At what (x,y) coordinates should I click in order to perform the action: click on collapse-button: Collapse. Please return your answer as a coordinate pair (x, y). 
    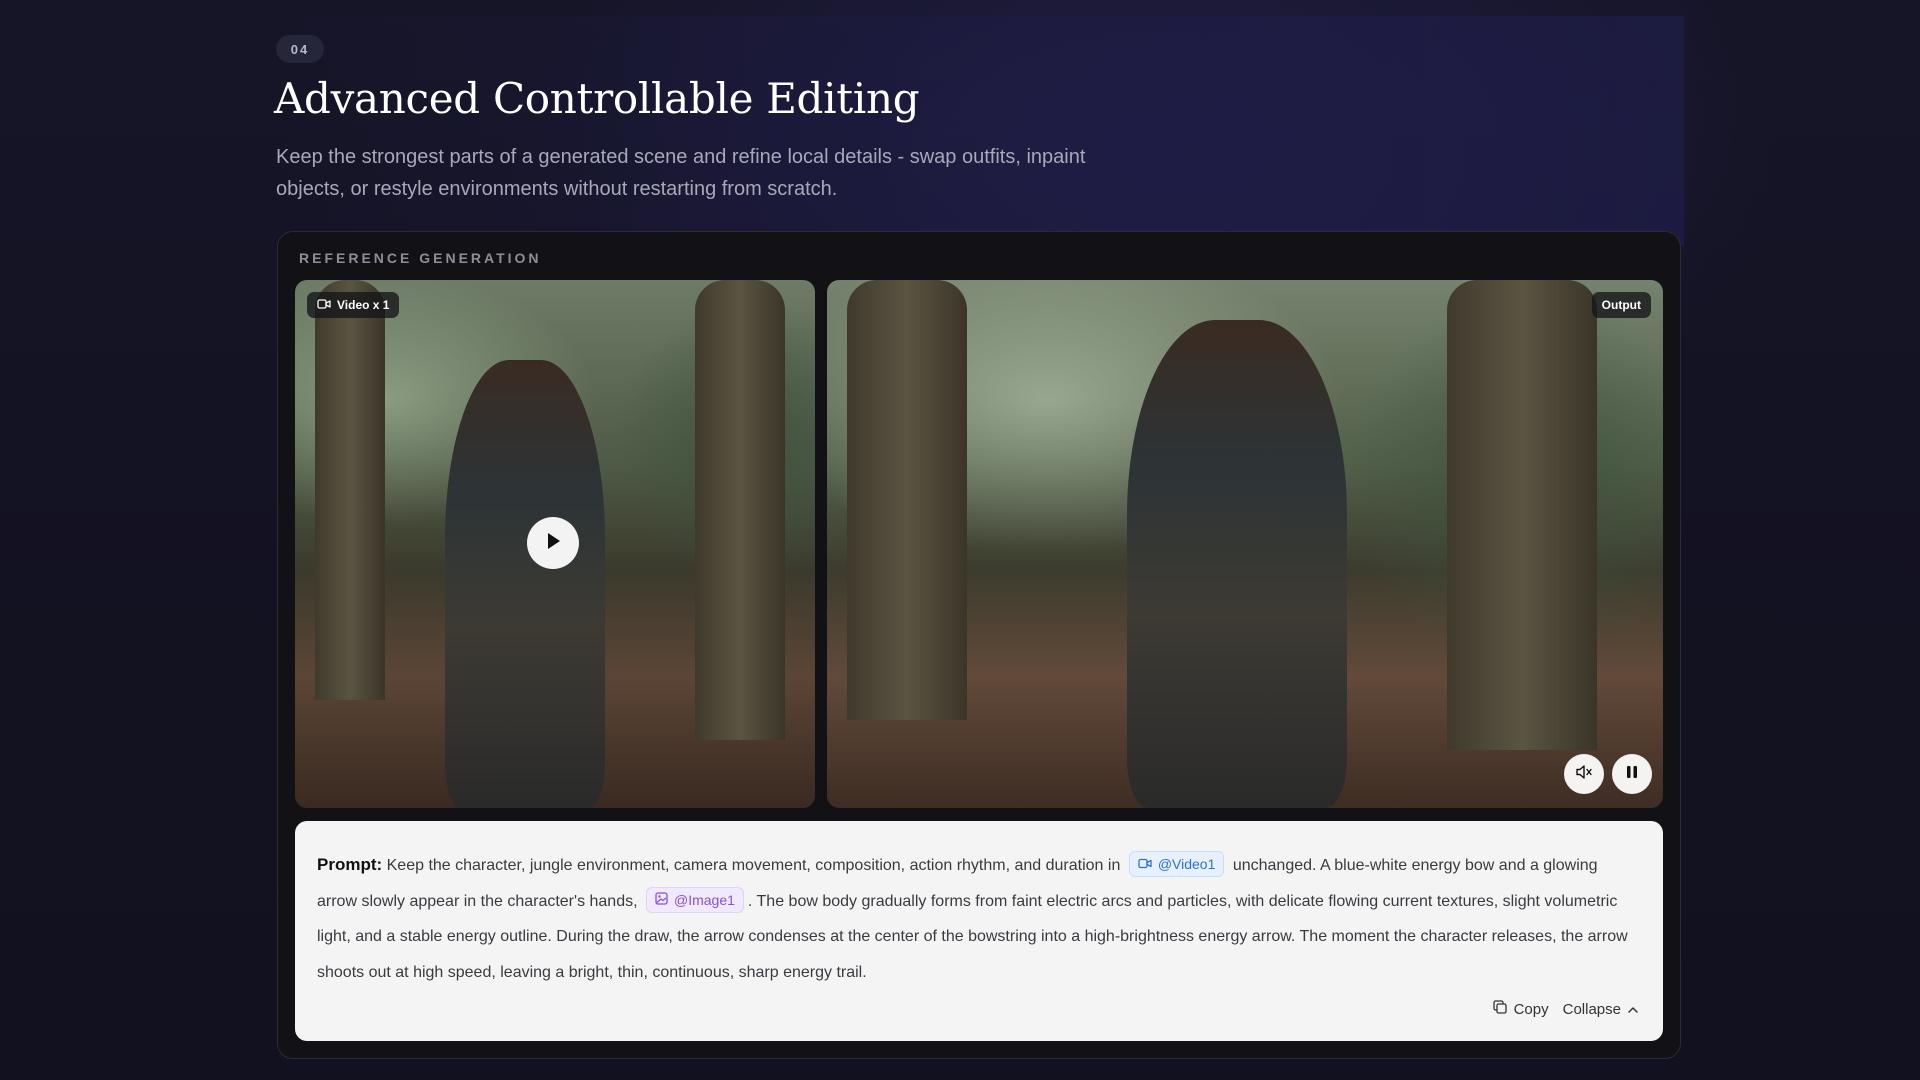
    Looking at the image, I should click on (1601, 1009).